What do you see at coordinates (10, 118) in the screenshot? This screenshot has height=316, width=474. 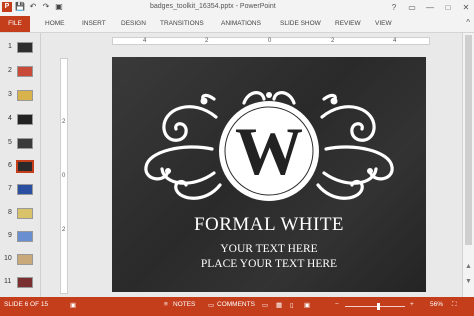 I see `slide-number: 4` at bounding box center [10, 118].